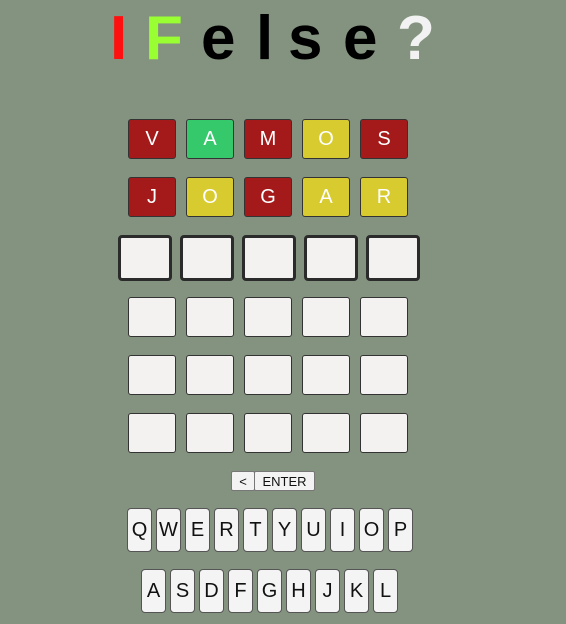  I want to click on tile-r4-c1, so click(152, 317).